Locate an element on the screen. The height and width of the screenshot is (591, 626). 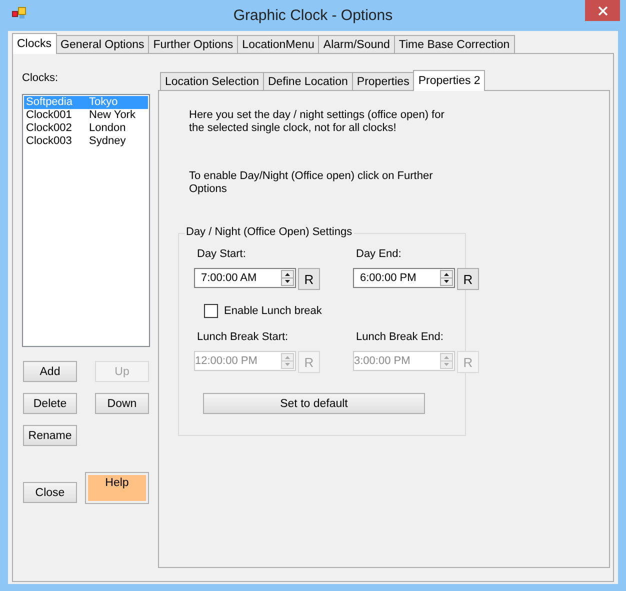
time-field: 7:00:00 AM is located at coordinates (245, 278).